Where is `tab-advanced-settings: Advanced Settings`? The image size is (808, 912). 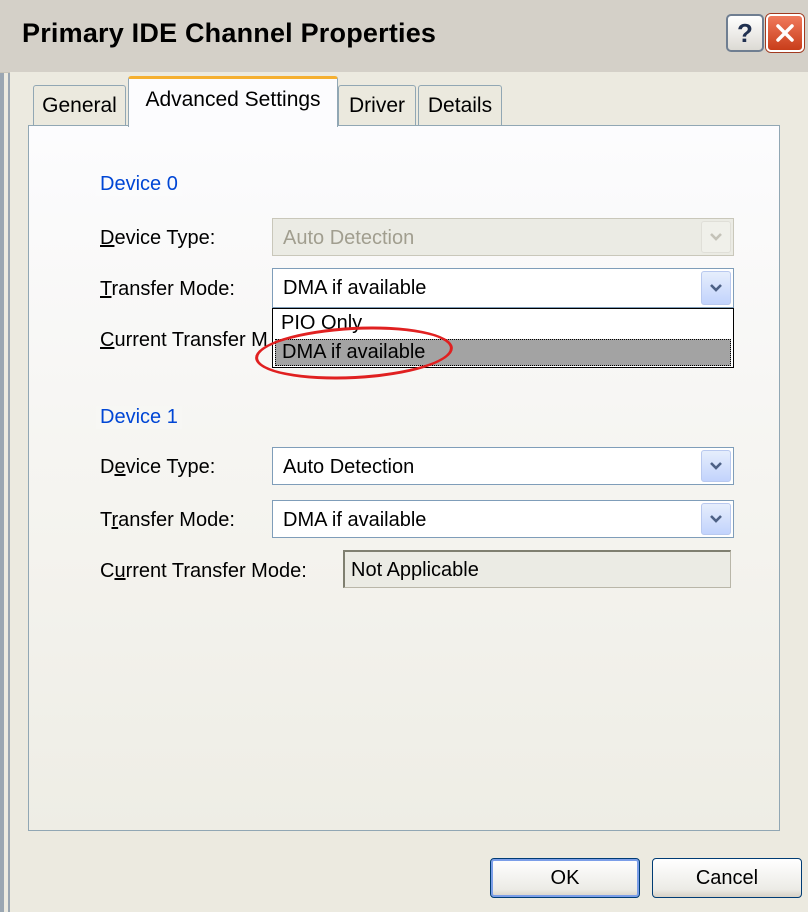 tab-advanced-settings: Advanced Settings is located at coordinates (233, 101).